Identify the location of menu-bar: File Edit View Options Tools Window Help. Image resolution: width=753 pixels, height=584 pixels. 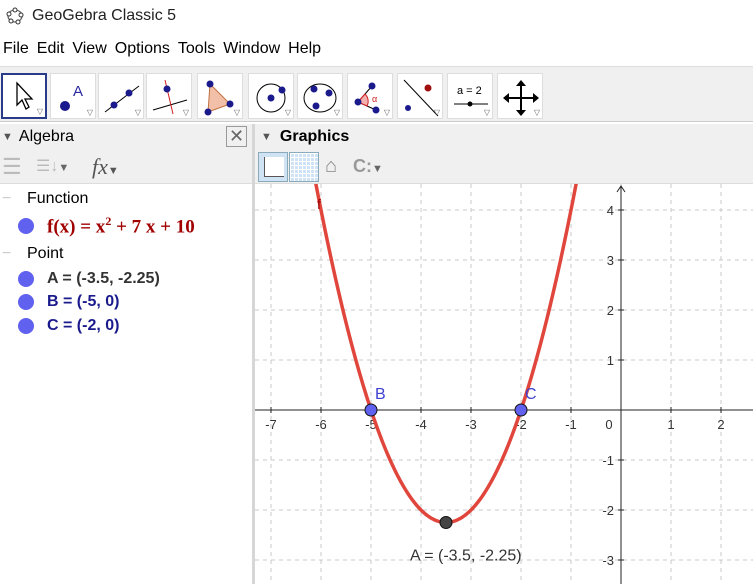
(163, 51).